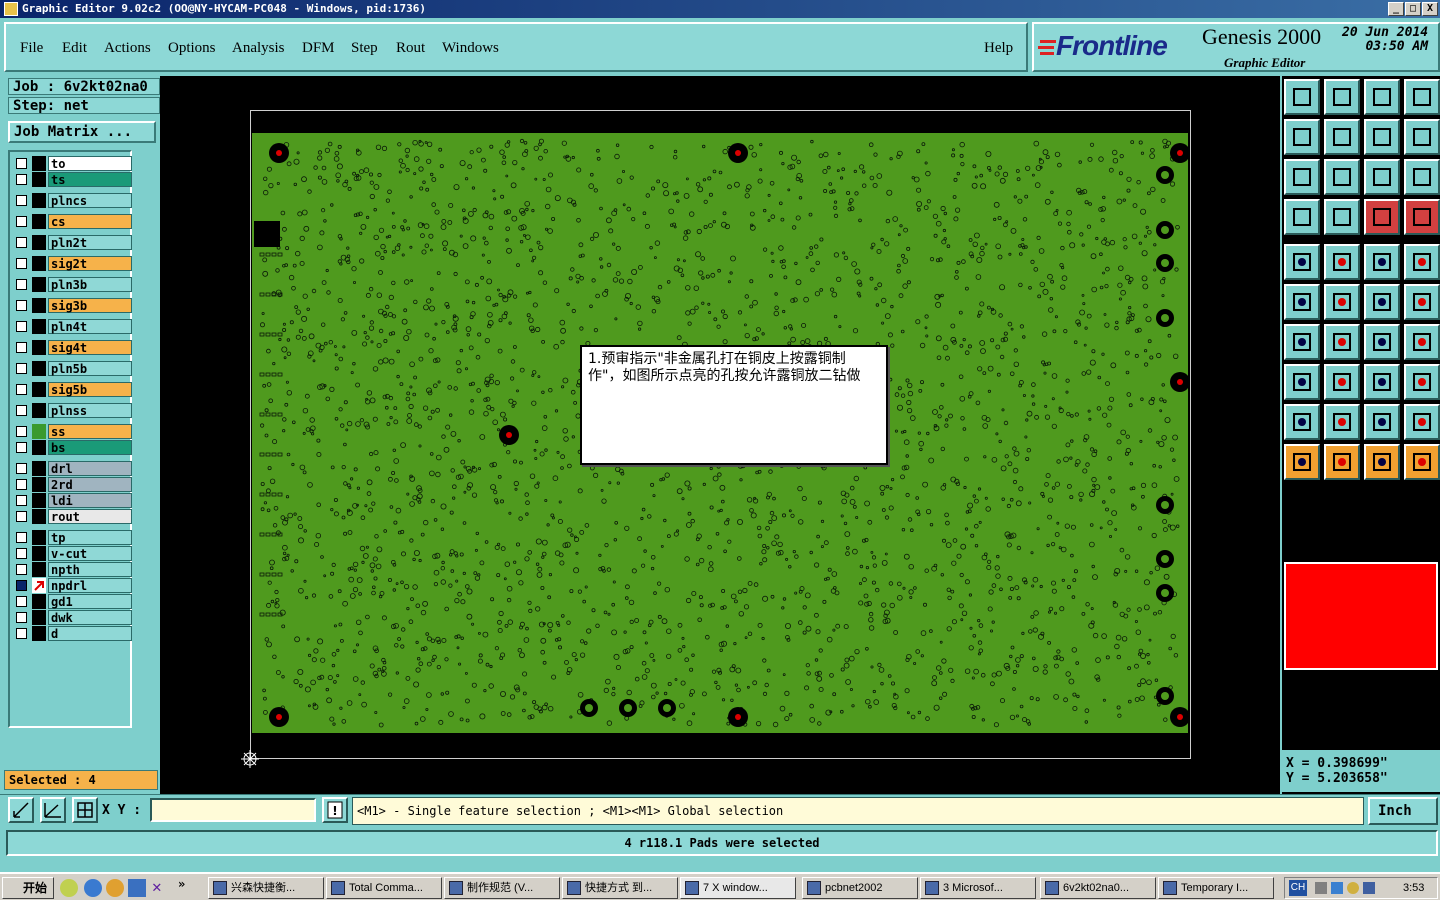 The height and width of the screenshot is (900, 1440). I want to click on layer-row-rout: rout, so click(73, 516).